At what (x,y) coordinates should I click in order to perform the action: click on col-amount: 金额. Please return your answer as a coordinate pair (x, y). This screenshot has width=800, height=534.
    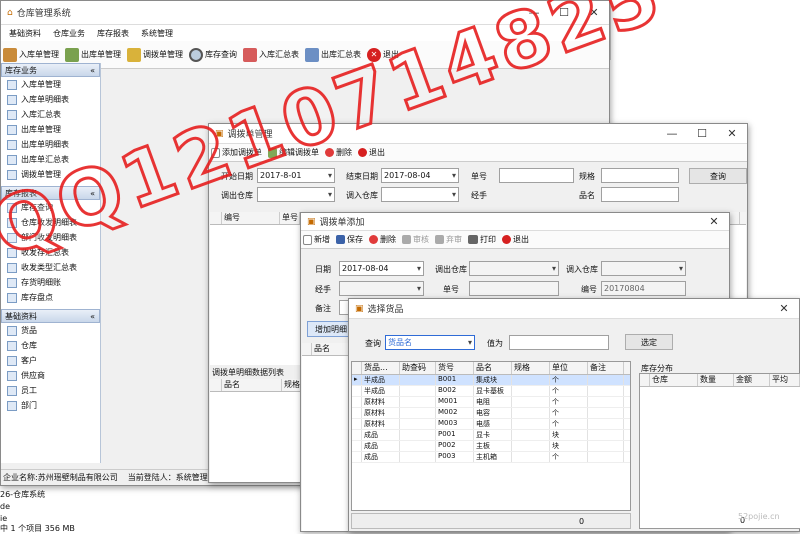
    Looking at the image, I should click on (752, 380).